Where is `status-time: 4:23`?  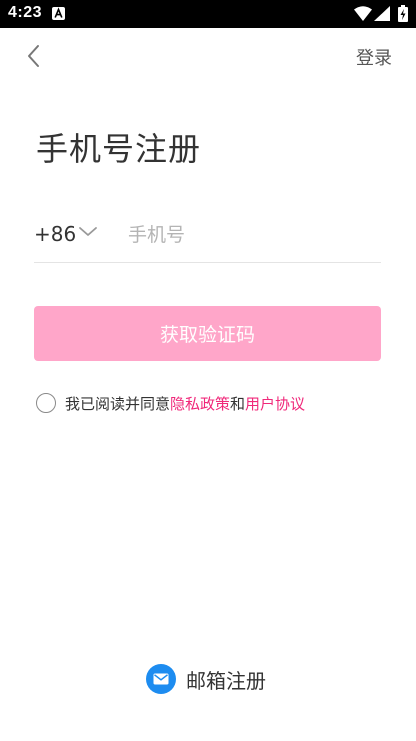 status-time: 4:23 is located at coordinates (25, 12).